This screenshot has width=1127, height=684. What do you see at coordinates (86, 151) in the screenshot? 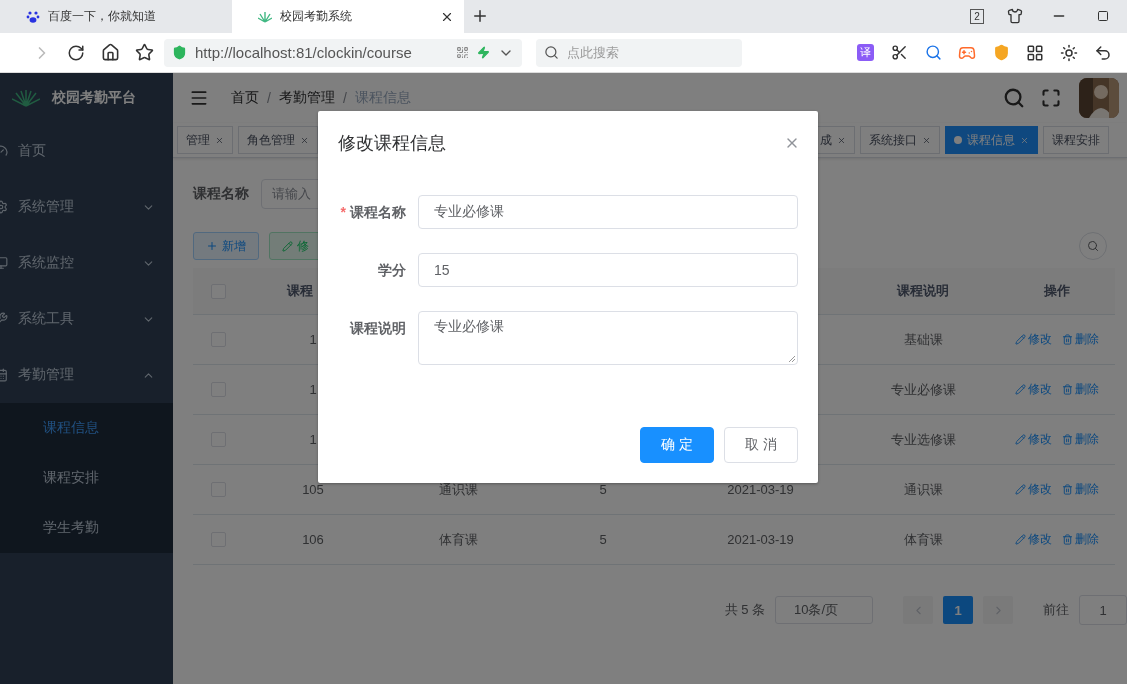
I see `menu-item: 首页` at bounding box center [86, 151].